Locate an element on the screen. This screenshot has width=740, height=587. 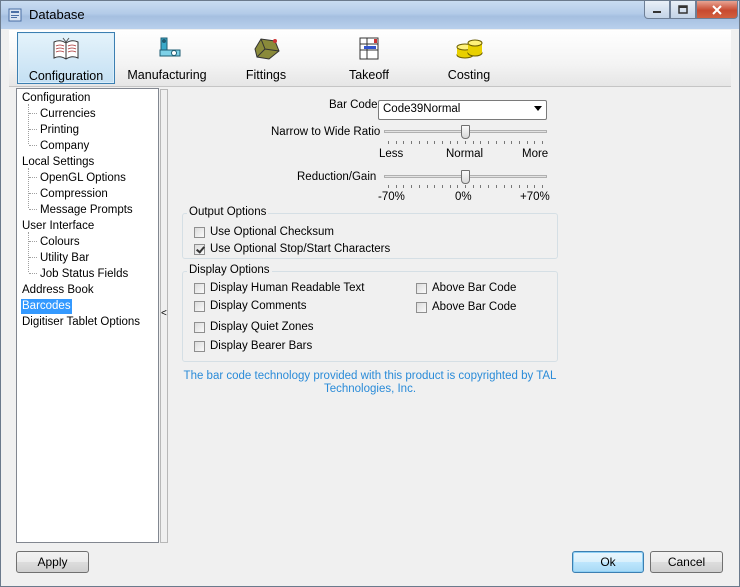
bar-code-label: Bar Code is located at coordinates (353, 105).